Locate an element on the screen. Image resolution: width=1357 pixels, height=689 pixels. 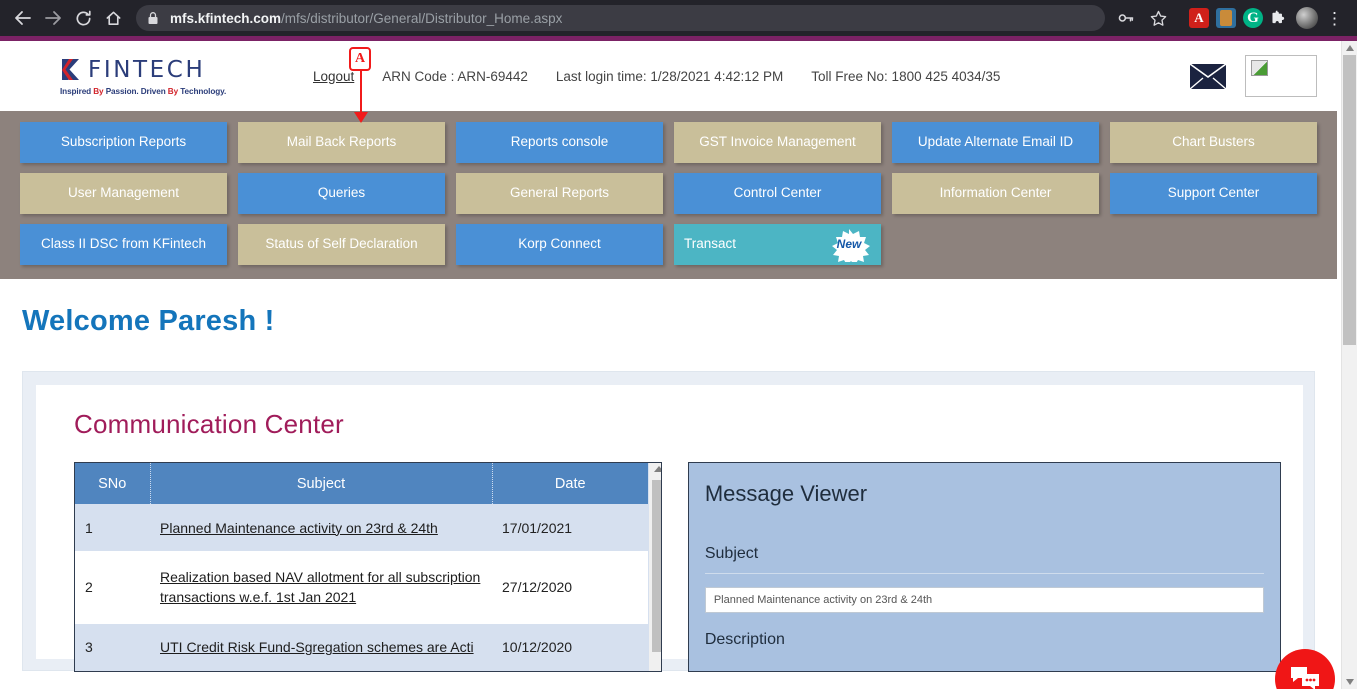
nav-button: User Management is located at coordinates (123, 193).